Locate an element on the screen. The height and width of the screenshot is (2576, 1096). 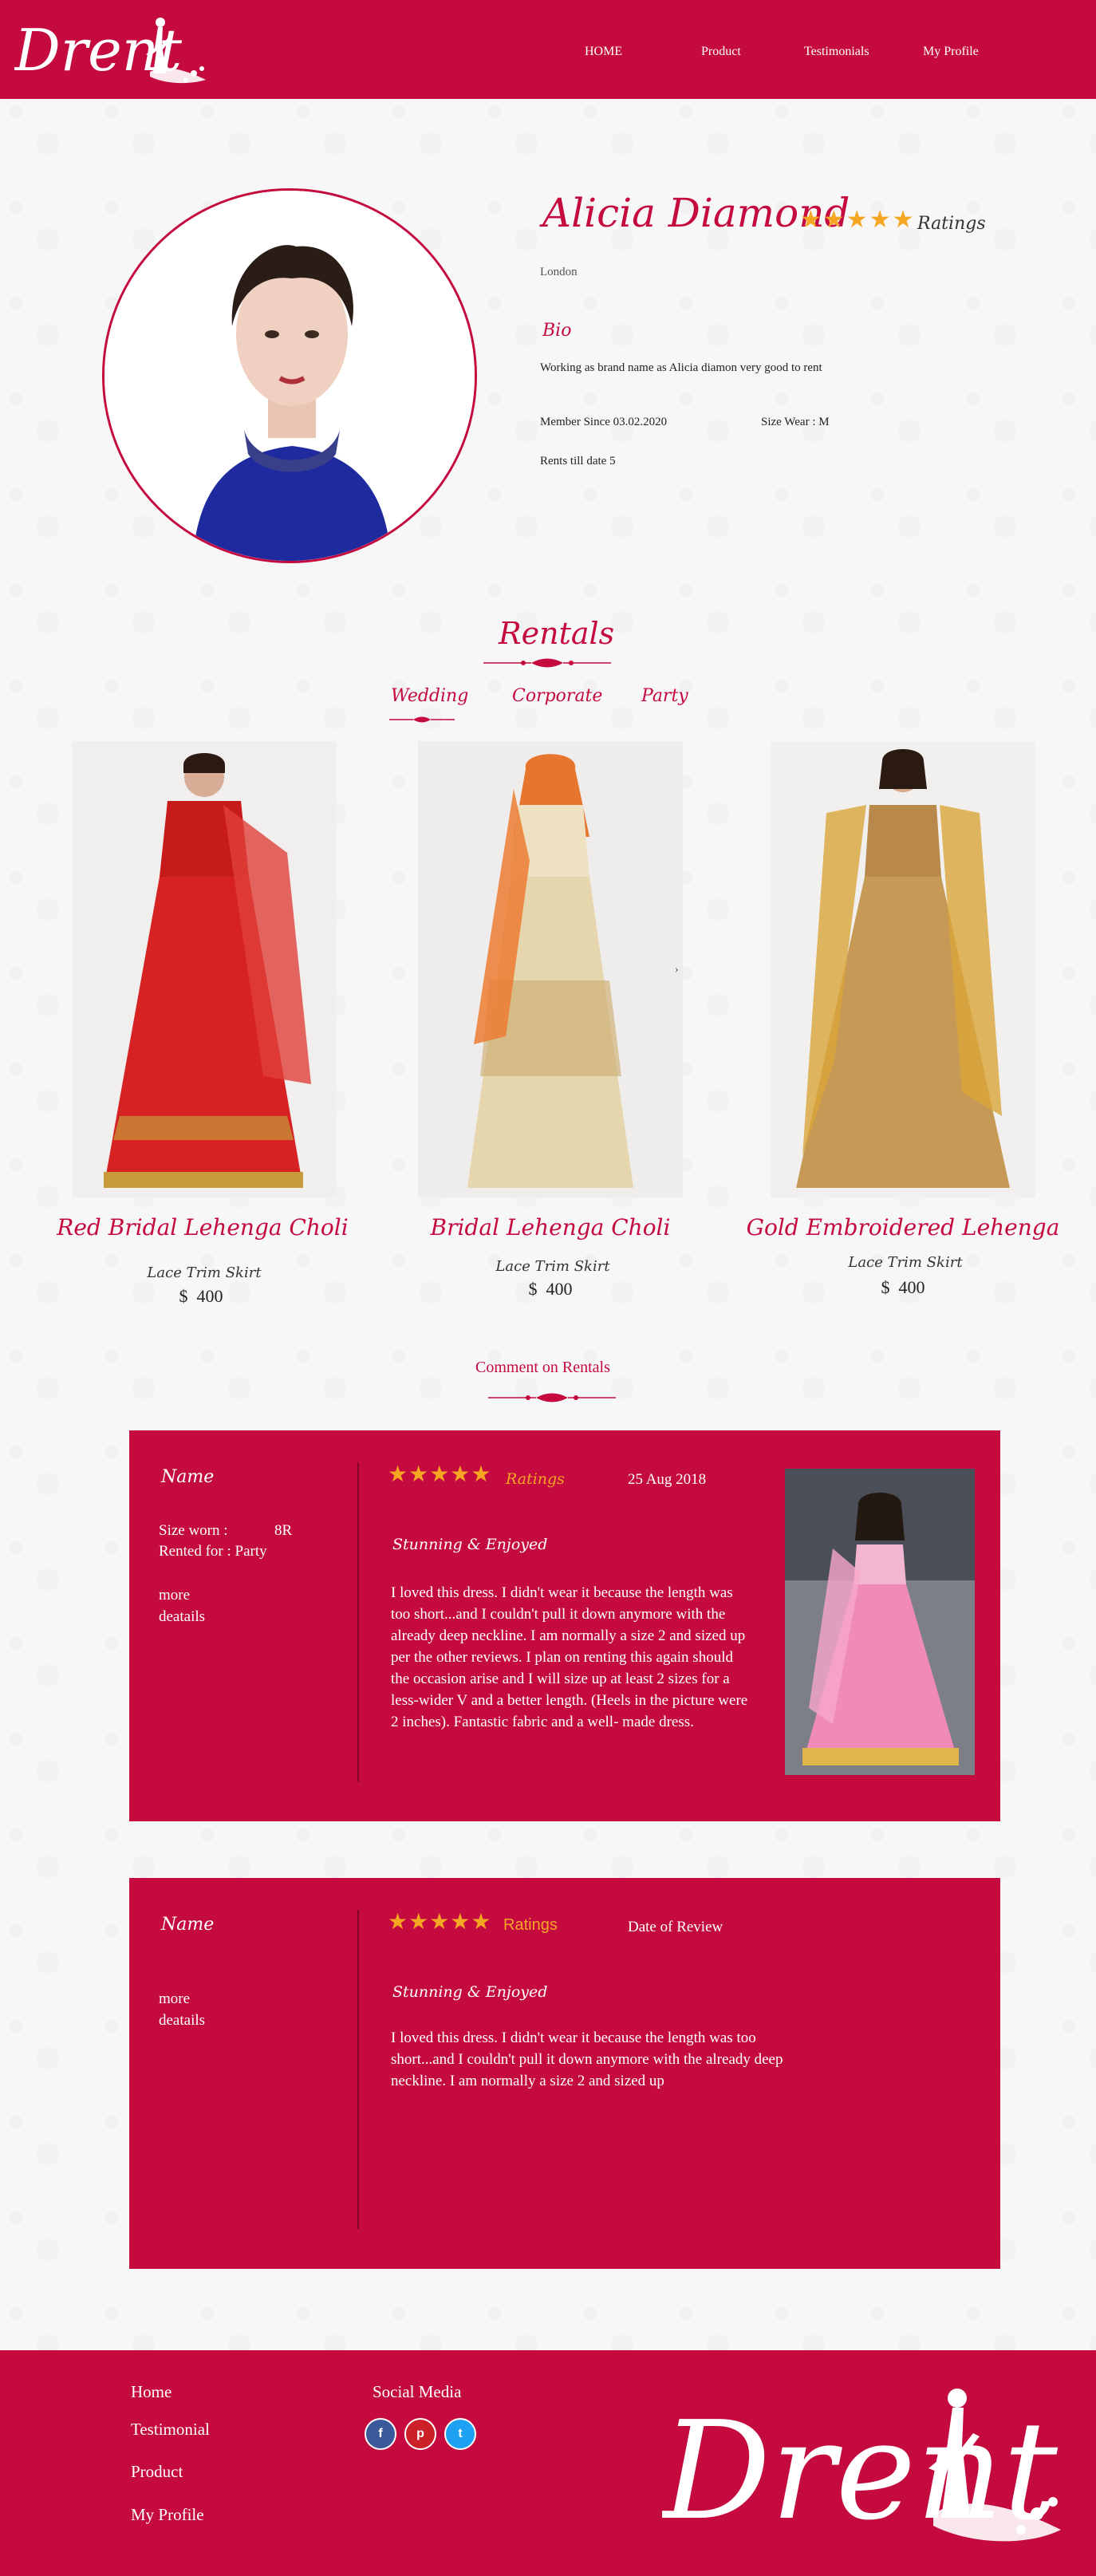
nav-testimonials: Testimonials is located at coordinates (836, 52).